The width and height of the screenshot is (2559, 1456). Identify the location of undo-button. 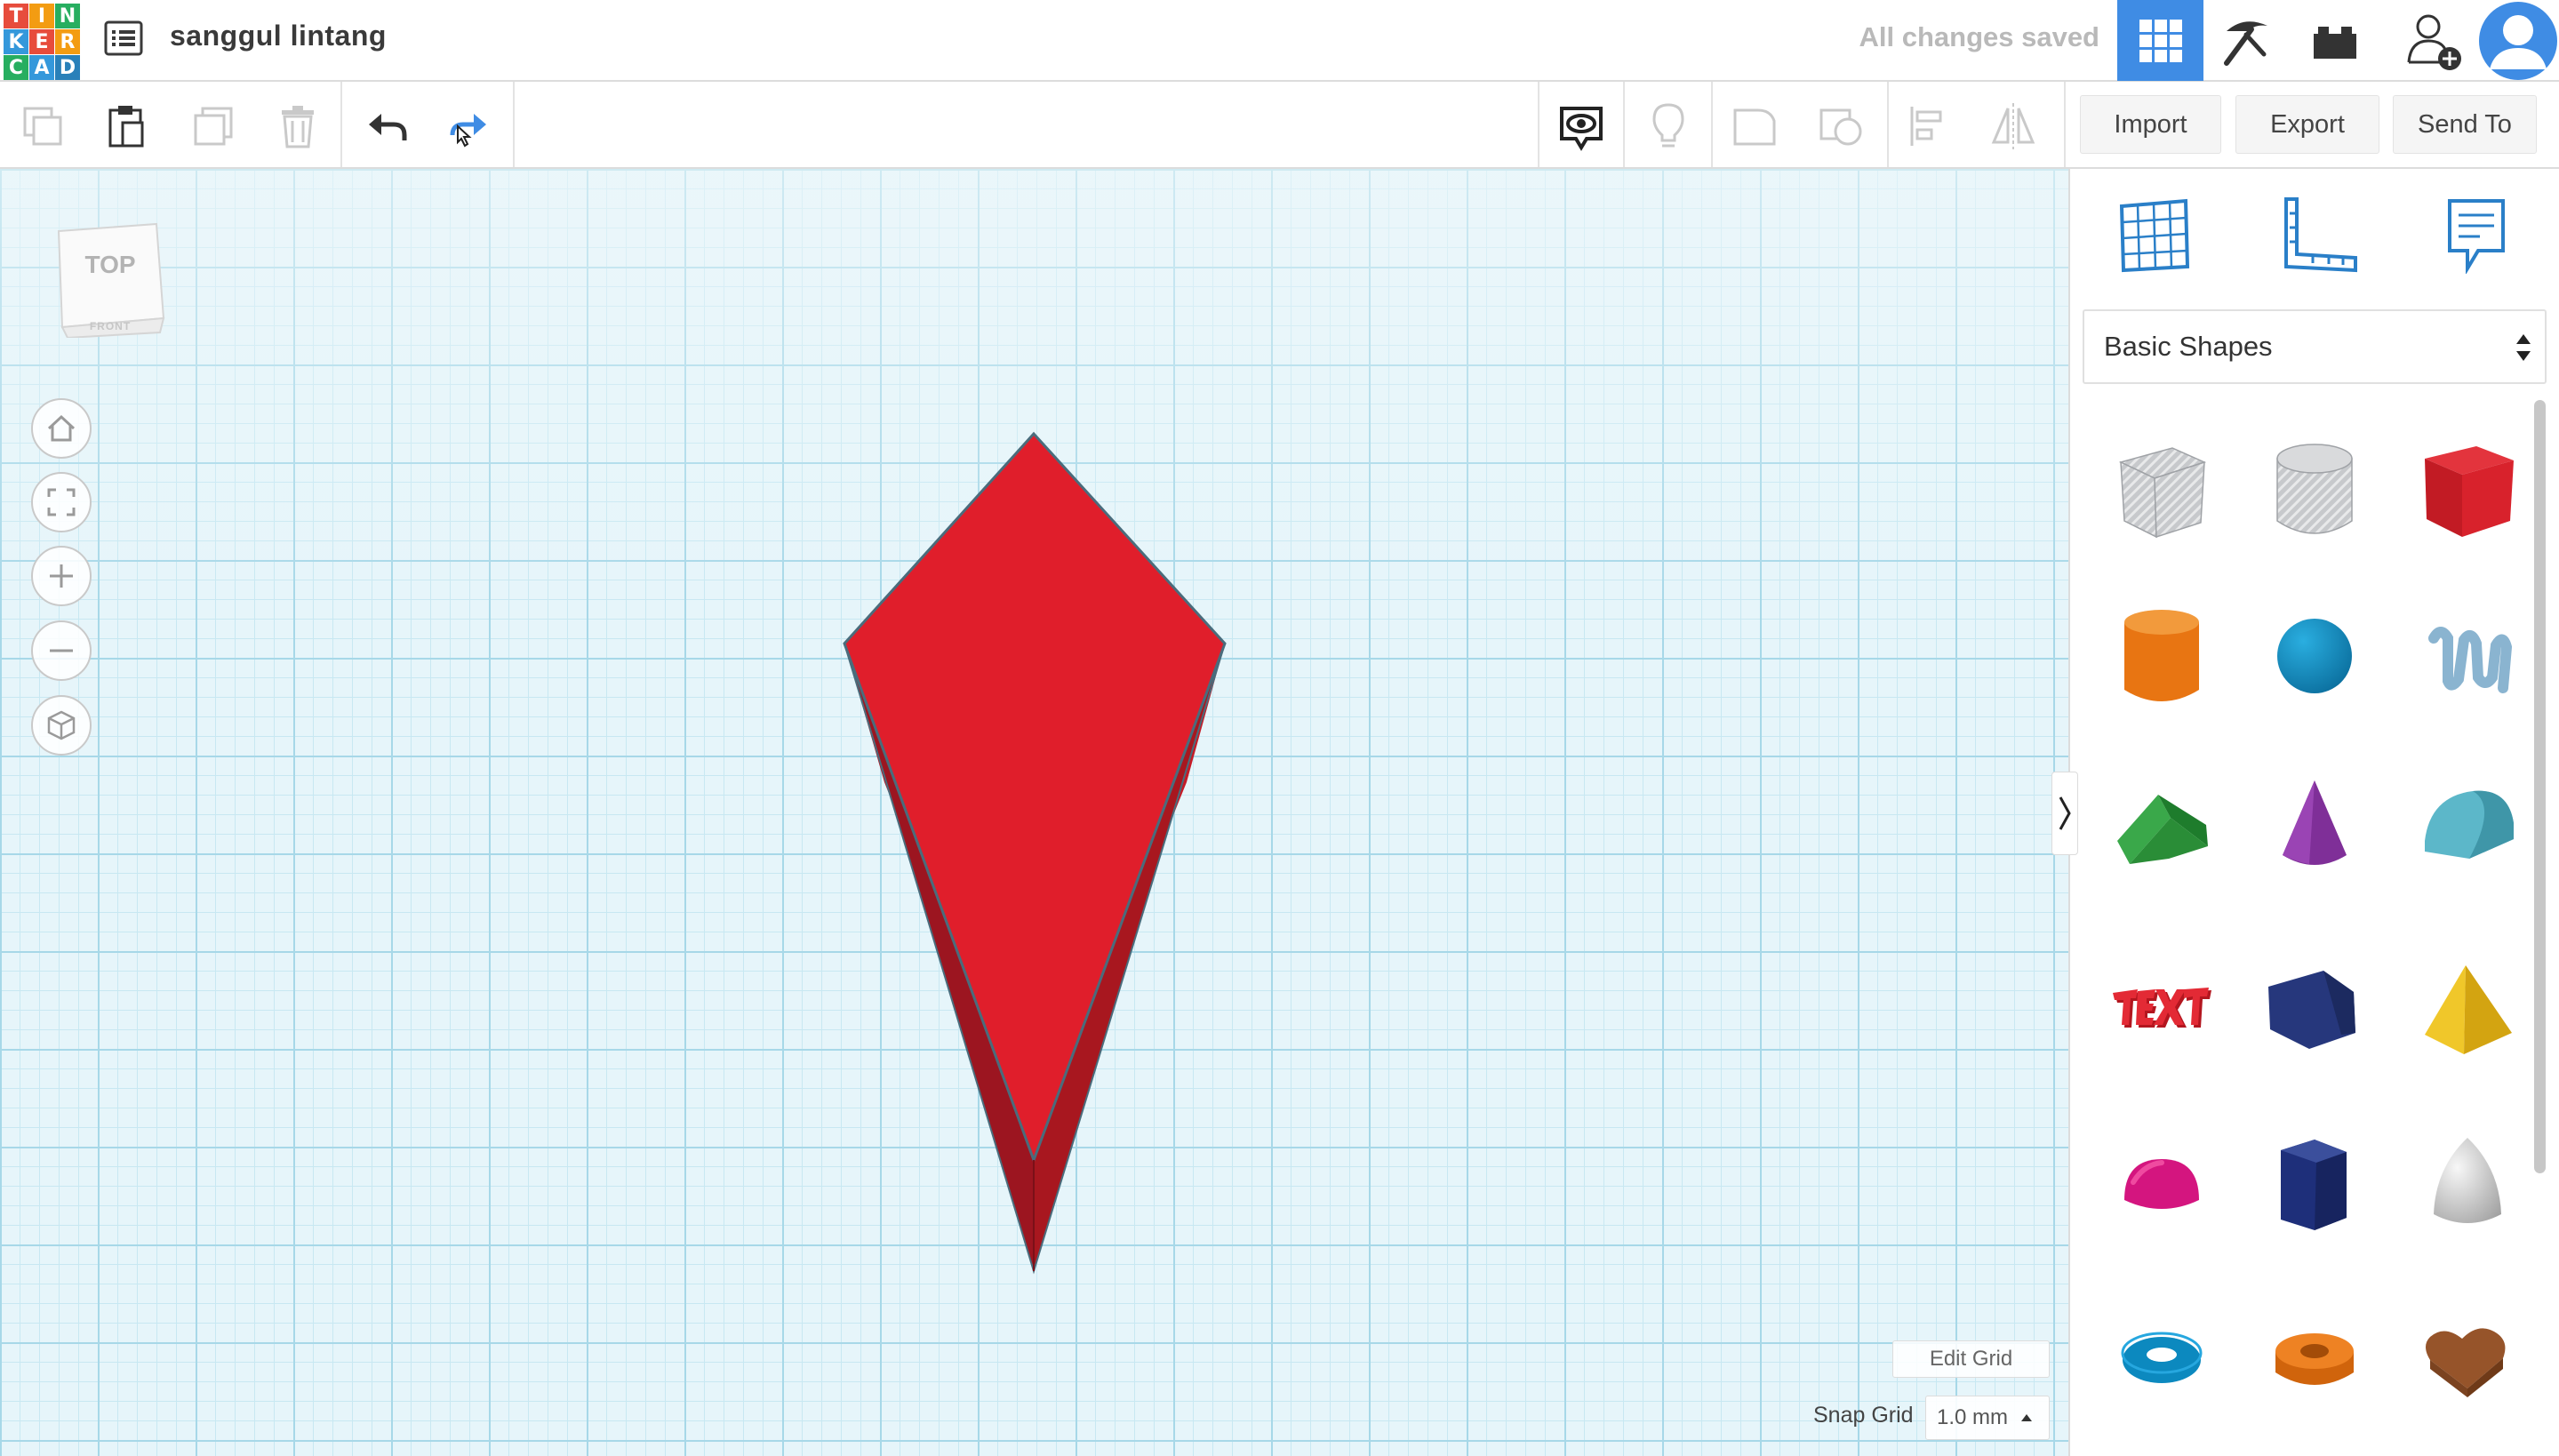
(387, 126).